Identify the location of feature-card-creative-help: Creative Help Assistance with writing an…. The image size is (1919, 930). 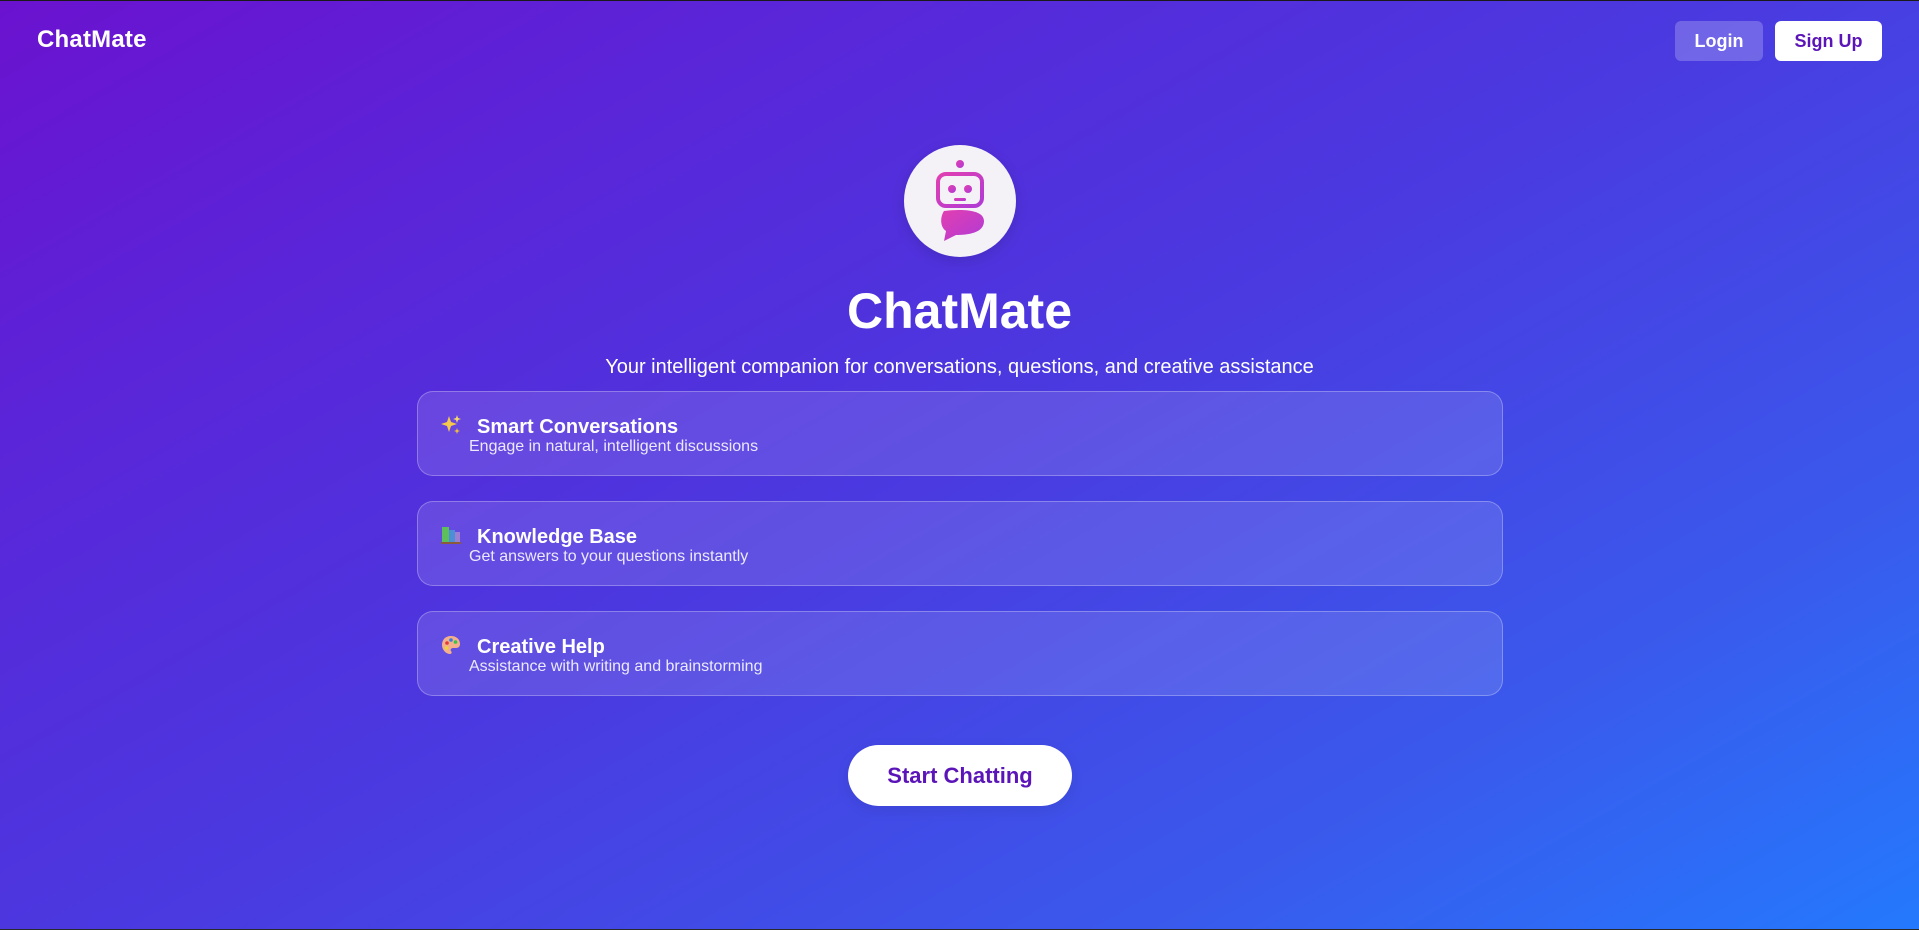
(960, 653).